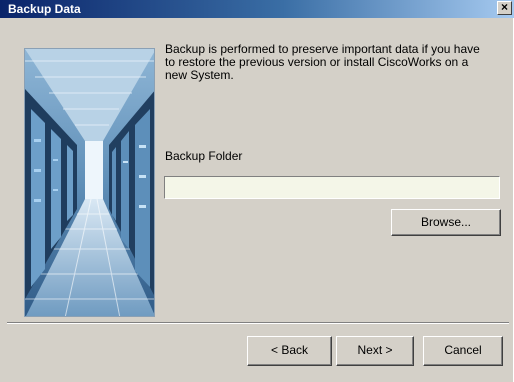 The image size is (514, 382). I want to click on footer-separator, so click(258, 323).